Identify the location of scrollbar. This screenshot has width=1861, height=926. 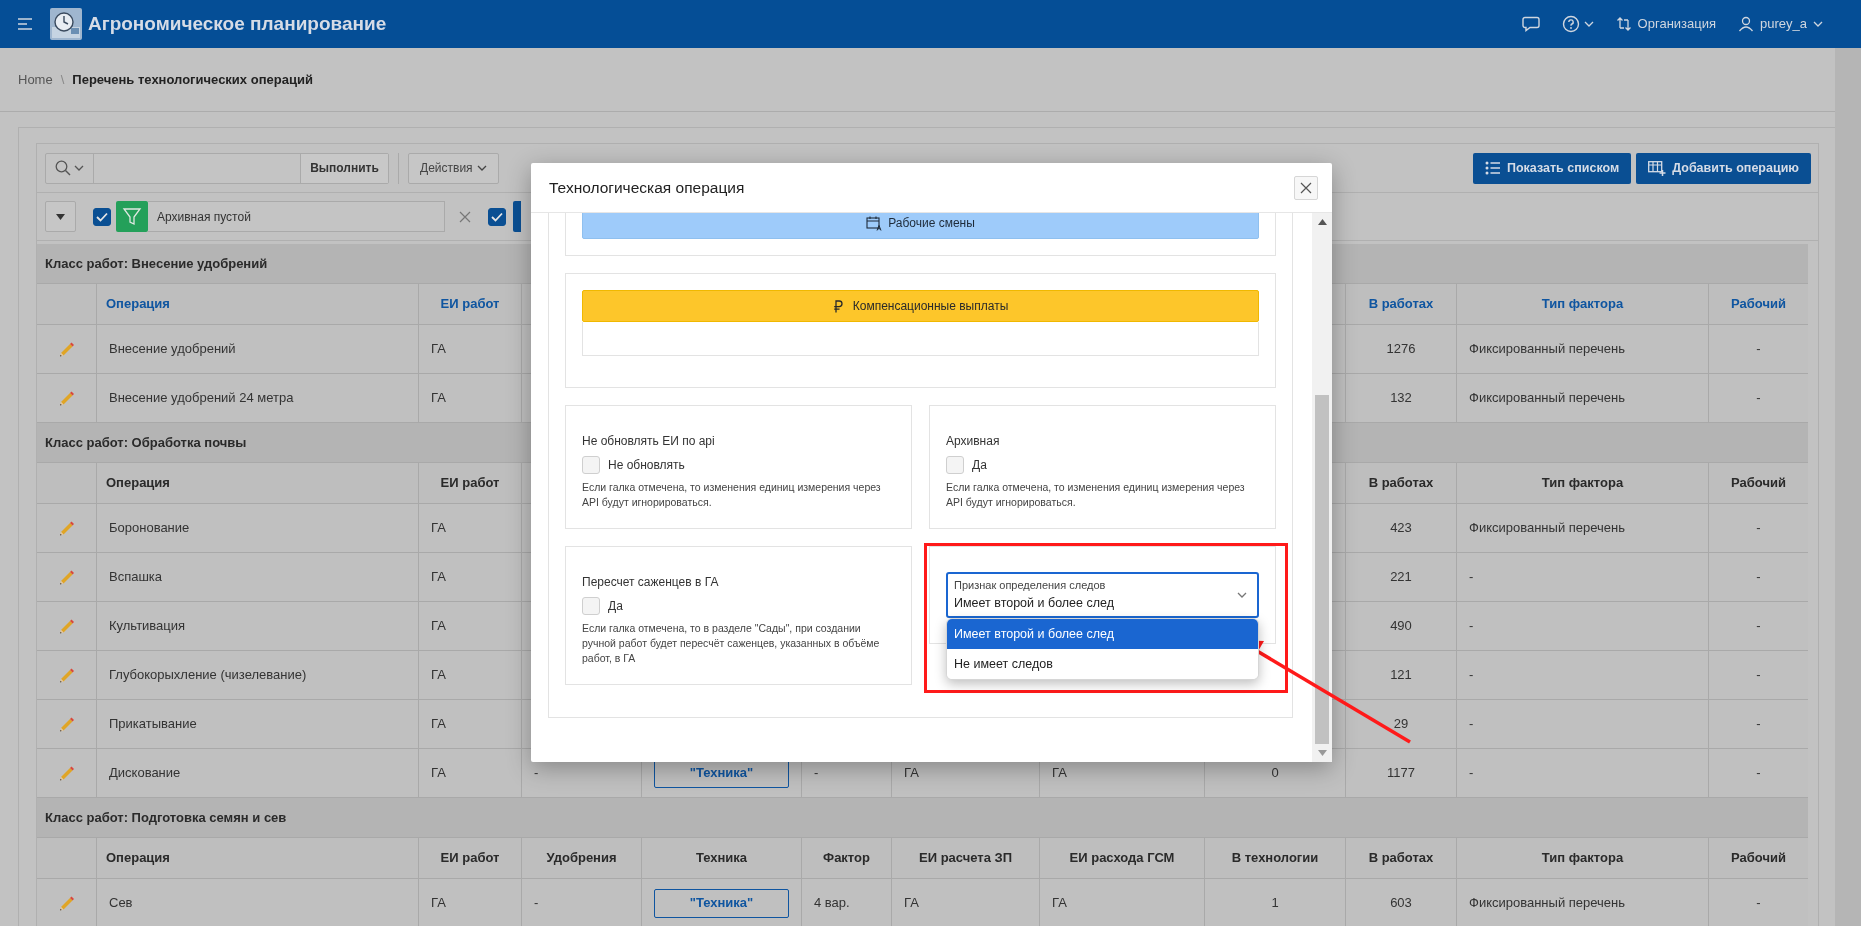
(1322, 487).